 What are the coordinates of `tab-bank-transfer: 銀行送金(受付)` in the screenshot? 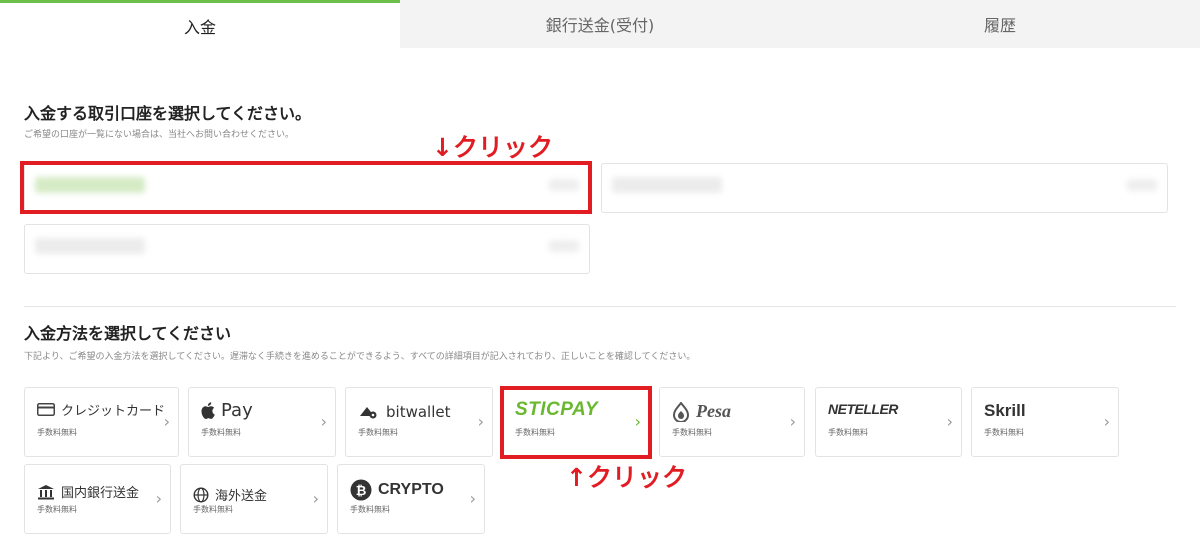 It's located at (600, 24).